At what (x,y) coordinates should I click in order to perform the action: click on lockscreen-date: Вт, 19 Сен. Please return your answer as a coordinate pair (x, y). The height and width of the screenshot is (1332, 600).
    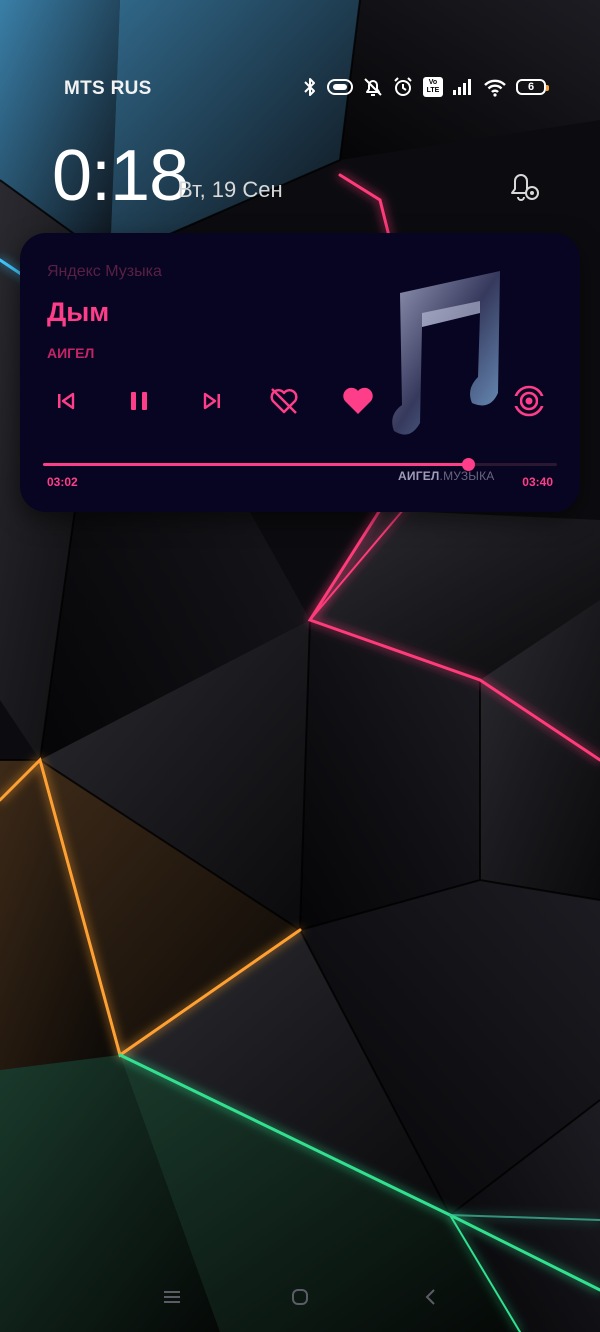
    Looking at the image, I should click on (230, 189).